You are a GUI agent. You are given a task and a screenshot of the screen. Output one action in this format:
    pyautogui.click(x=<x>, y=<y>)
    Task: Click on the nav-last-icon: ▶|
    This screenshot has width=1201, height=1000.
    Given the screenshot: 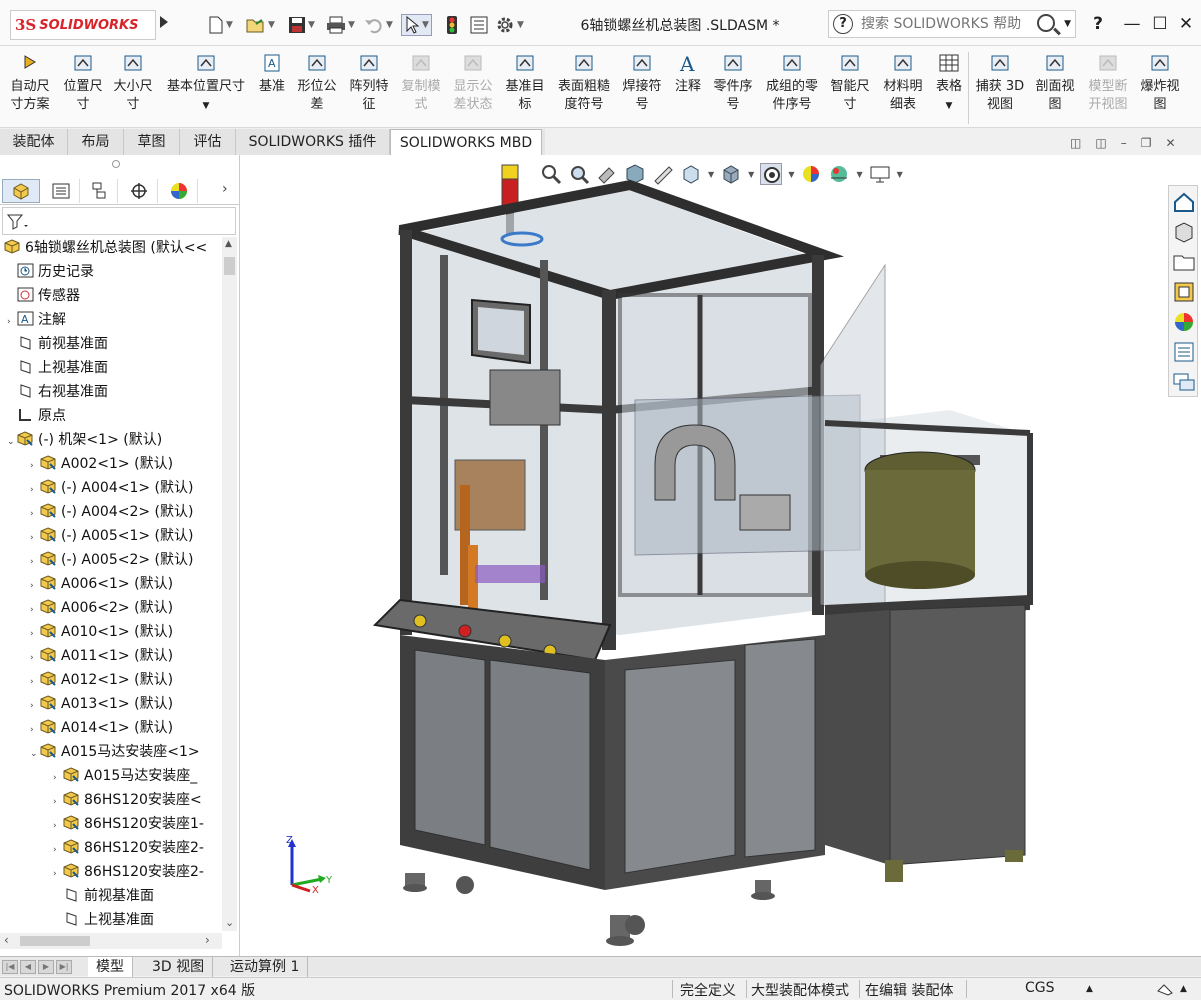 What is the action you would take?
    pyautogui.click(x=64, y=967)
    